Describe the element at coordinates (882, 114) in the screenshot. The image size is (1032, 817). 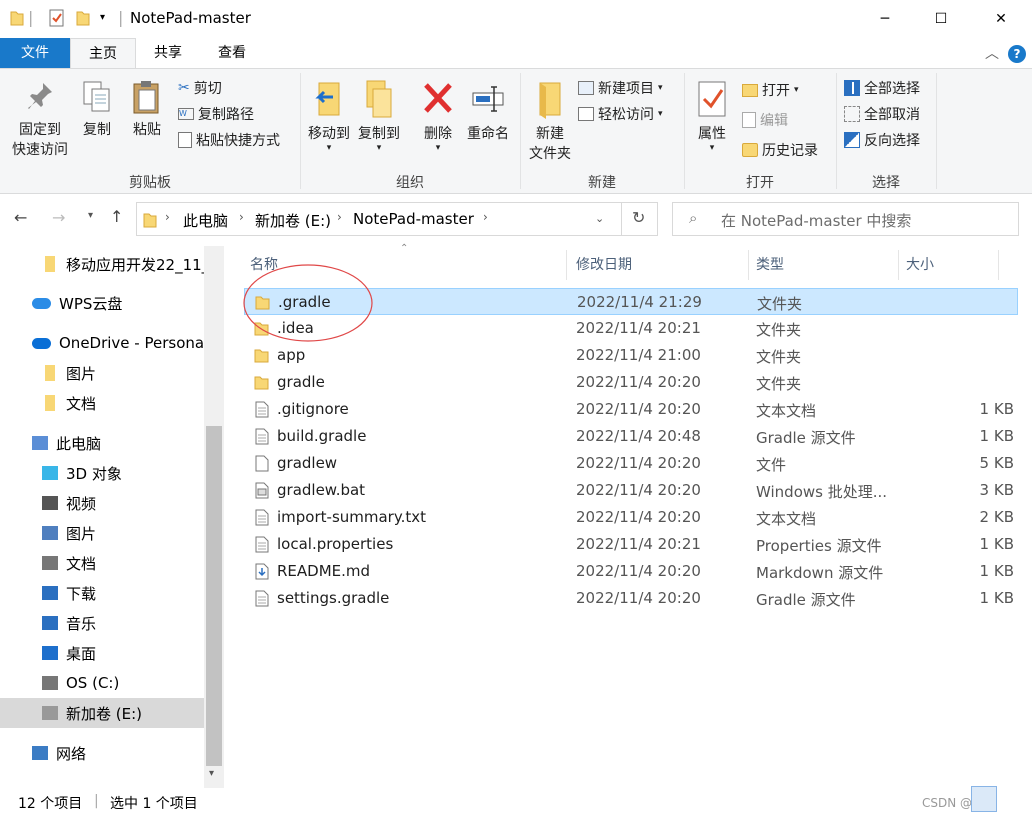
I see `select-none-button: 全部取消` at that location.